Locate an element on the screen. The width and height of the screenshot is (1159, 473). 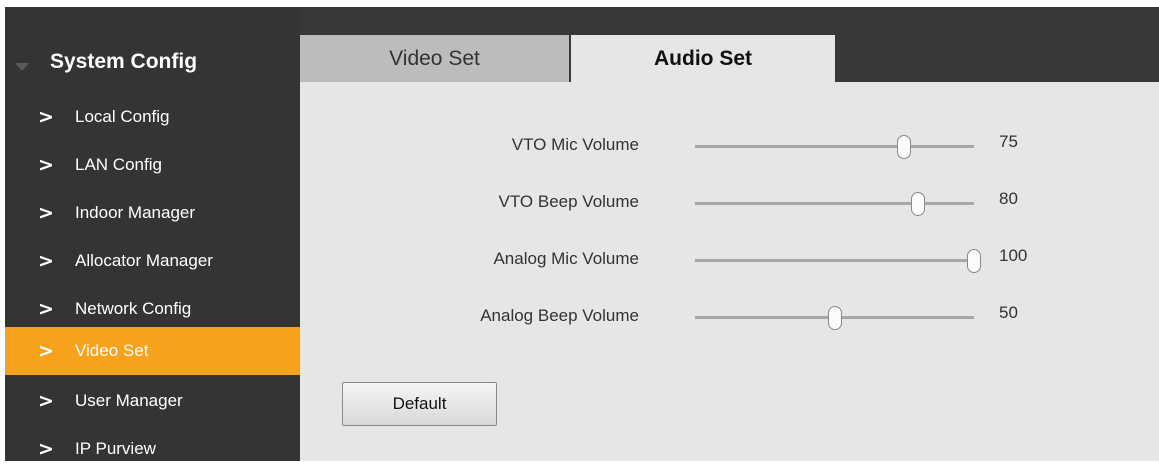
setting-label: Analog Beep Volume is located at coordinates (559, 315).